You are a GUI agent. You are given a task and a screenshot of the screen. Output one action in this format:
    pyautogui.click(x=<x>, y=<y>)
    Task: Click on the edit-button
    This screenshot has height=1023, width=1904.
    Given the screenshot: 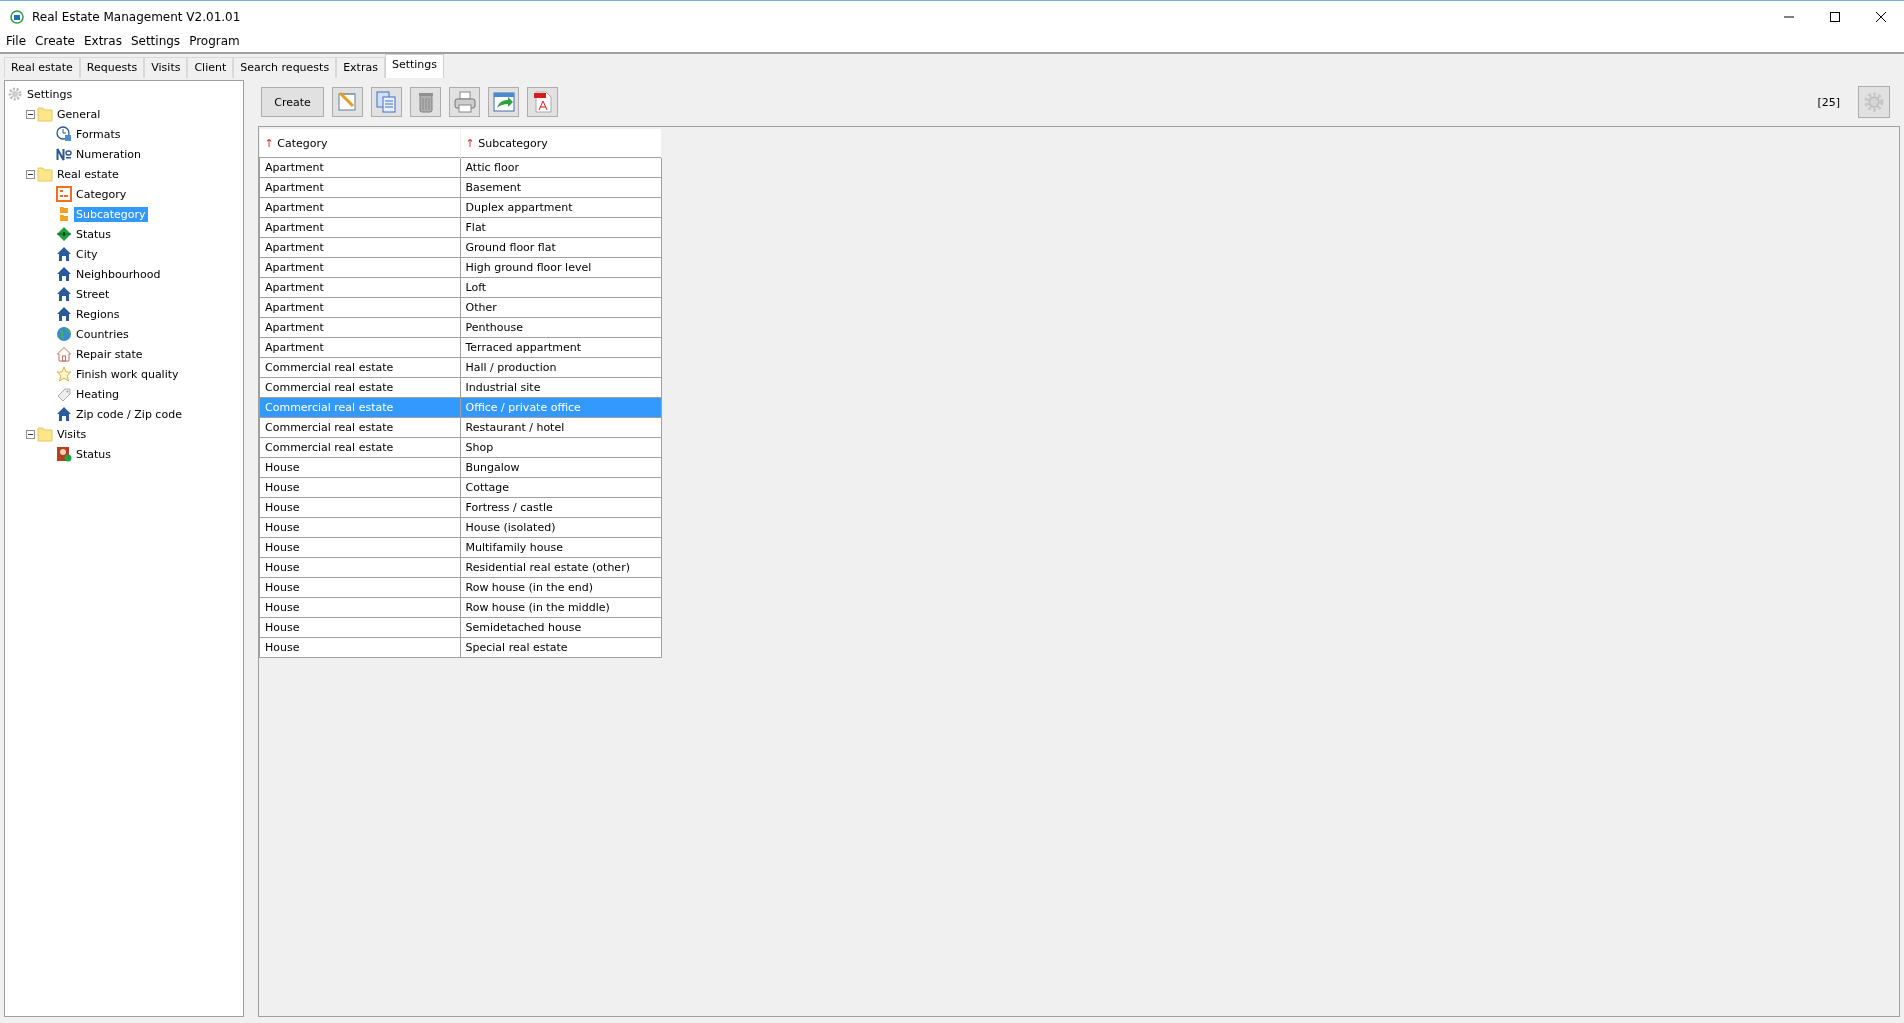 What is the action you would take?
    pyautogui.click(x=347, y=102)
    